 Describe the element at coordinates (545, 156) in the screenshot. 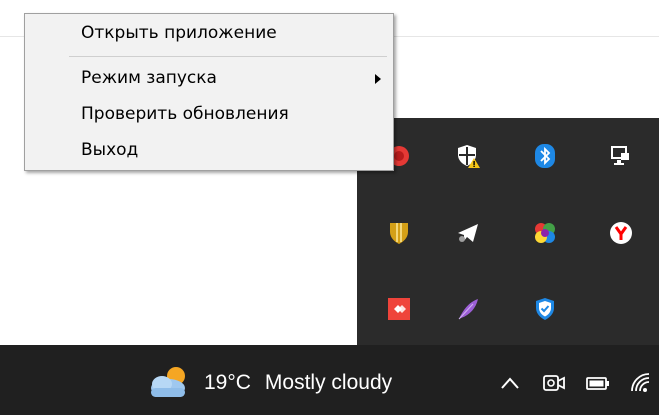

I see `bluetooth-icon` at that location.